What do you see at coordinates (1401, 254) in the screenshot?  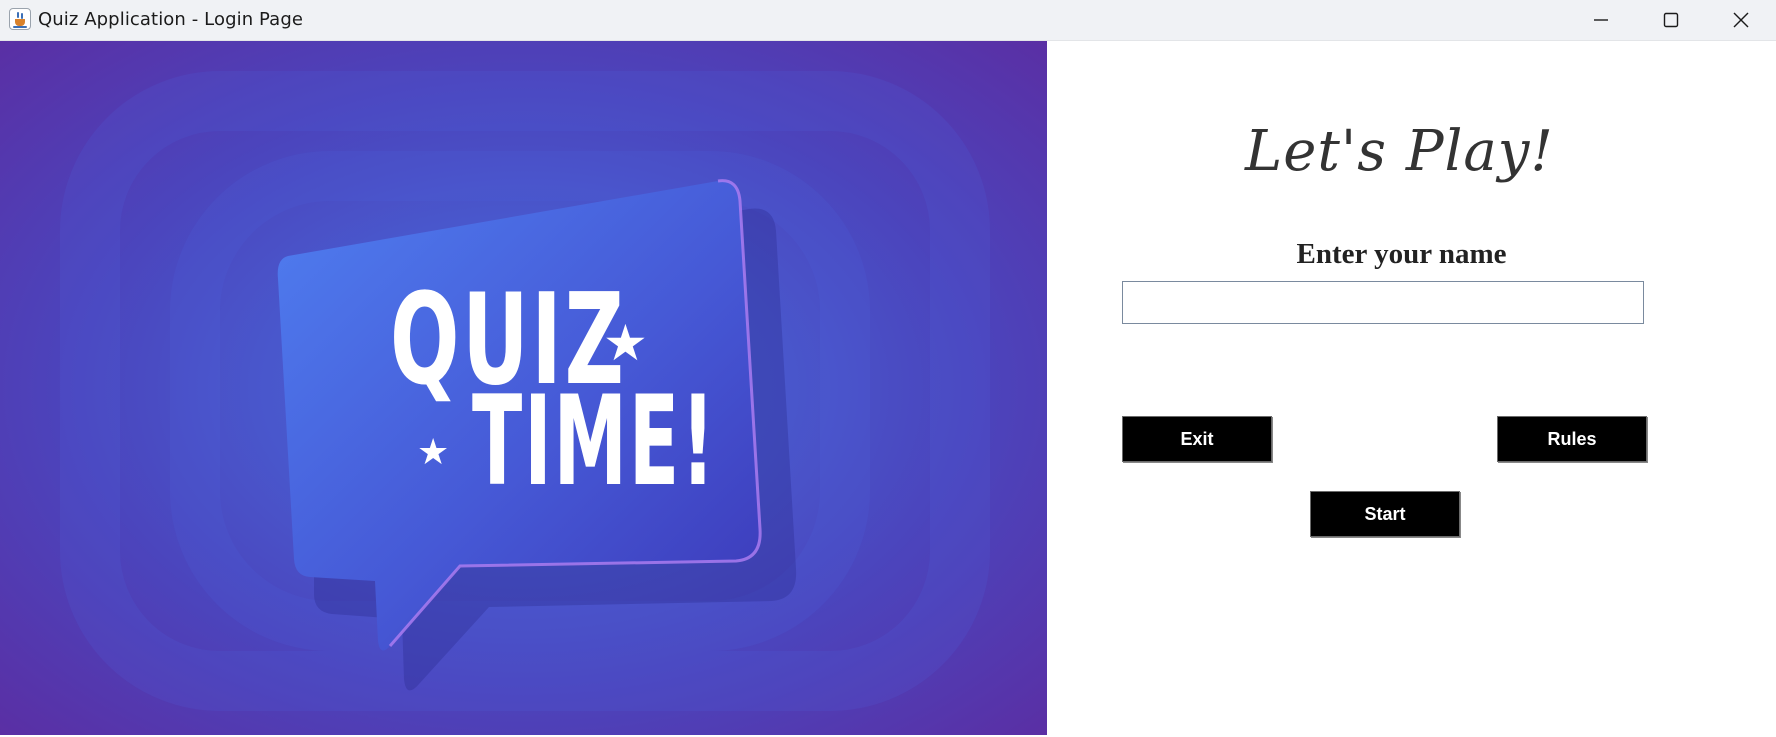 I see `name-label: Enter your name` at bounding box center [1401, 254].